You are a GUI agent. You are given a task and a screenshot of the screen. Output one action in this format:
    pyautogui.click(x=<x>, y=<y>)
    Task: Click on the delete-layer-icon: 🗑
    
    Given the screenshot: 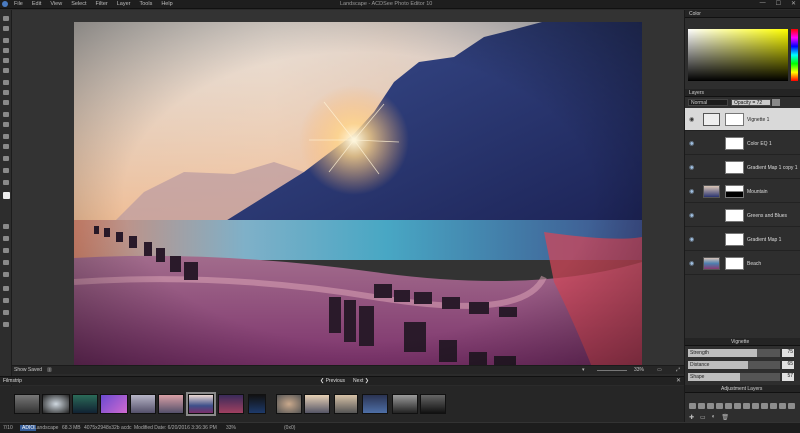 What is the action you would take?
    pyautogui.click(x=725, y=417)
    